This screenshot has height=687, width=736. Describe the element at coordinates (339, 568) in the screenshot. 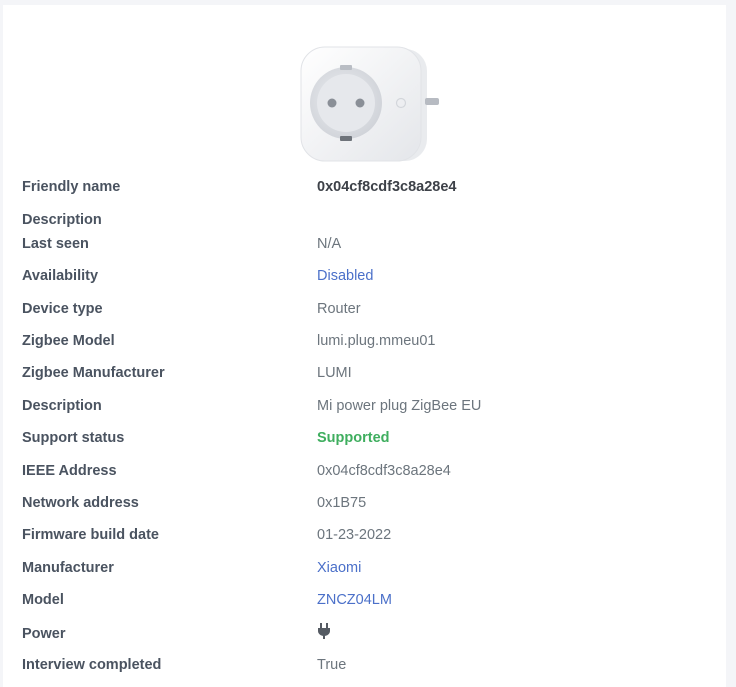

I see `manufacturer-link: Xiaomi` at that location.